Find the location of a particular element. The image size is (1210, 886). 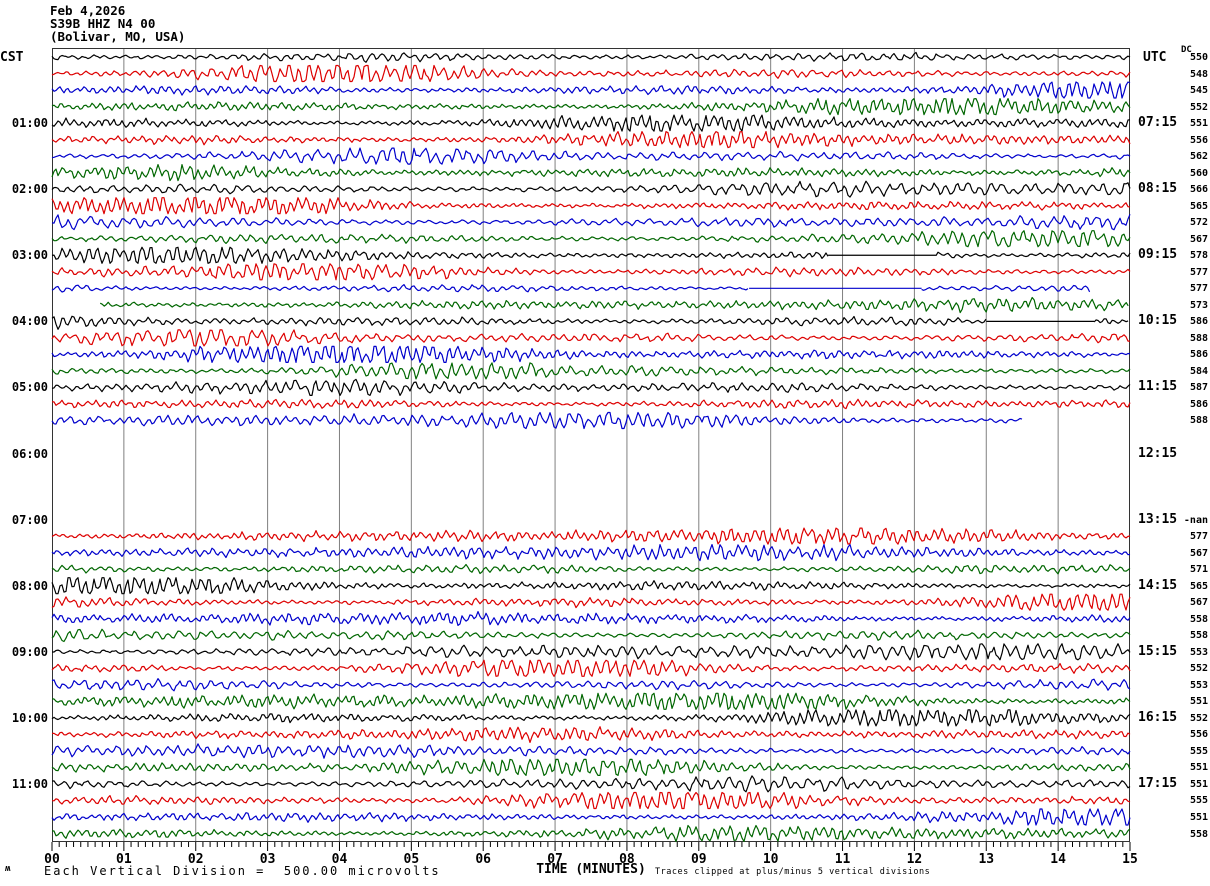

dc-offset-value: 584 is located at coordinates (1198, 371).